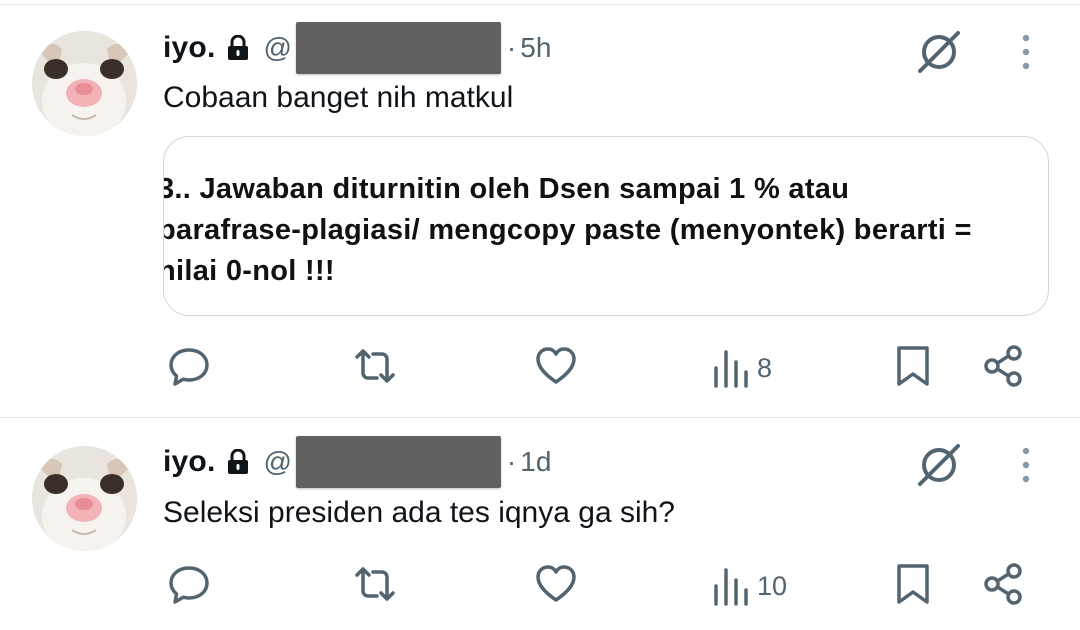 Image resolution: width=1080 pixels, height=630 pixels. Describe the element at coordinates (540, 417) in the screenshot. I see `tweet-divider` at that location.